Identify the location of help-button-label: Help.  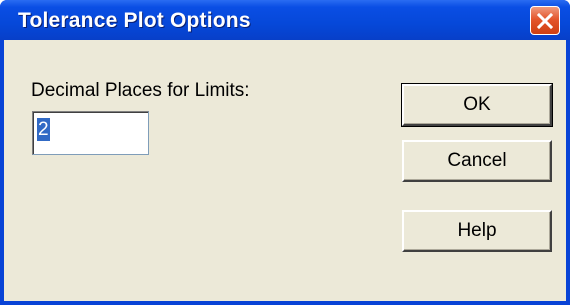
(477, 230).